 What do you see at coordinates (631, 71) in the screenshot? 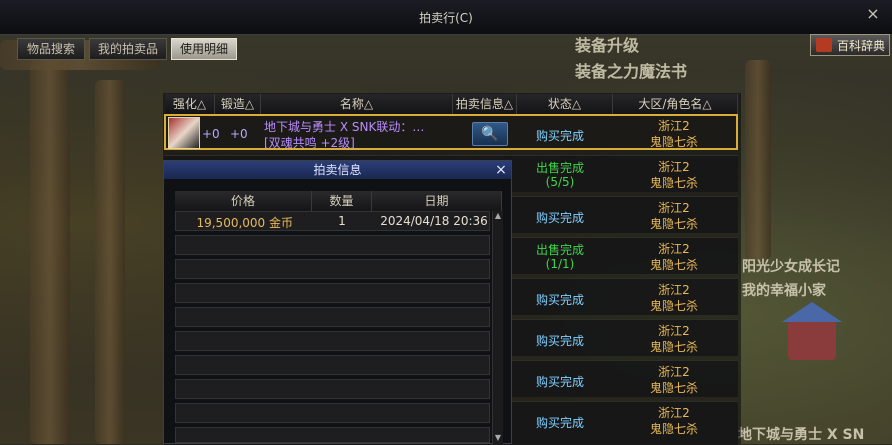
I see `promo-text: 装备之力魔法书` at bounding box center [631, 71].